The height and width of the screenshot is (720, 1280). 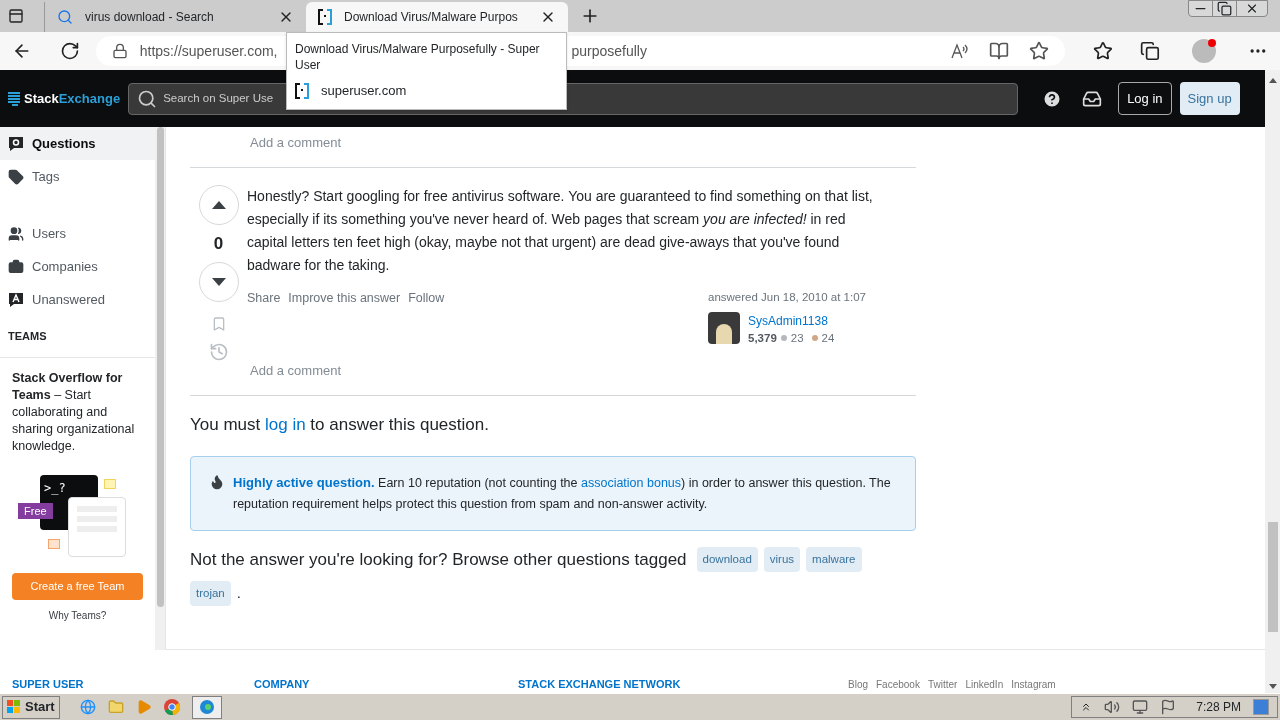 What do you see at coordinates (1272, 577) in the screenshot?
I see `scrollbar-thumb` at bounding box center [1272, 577].